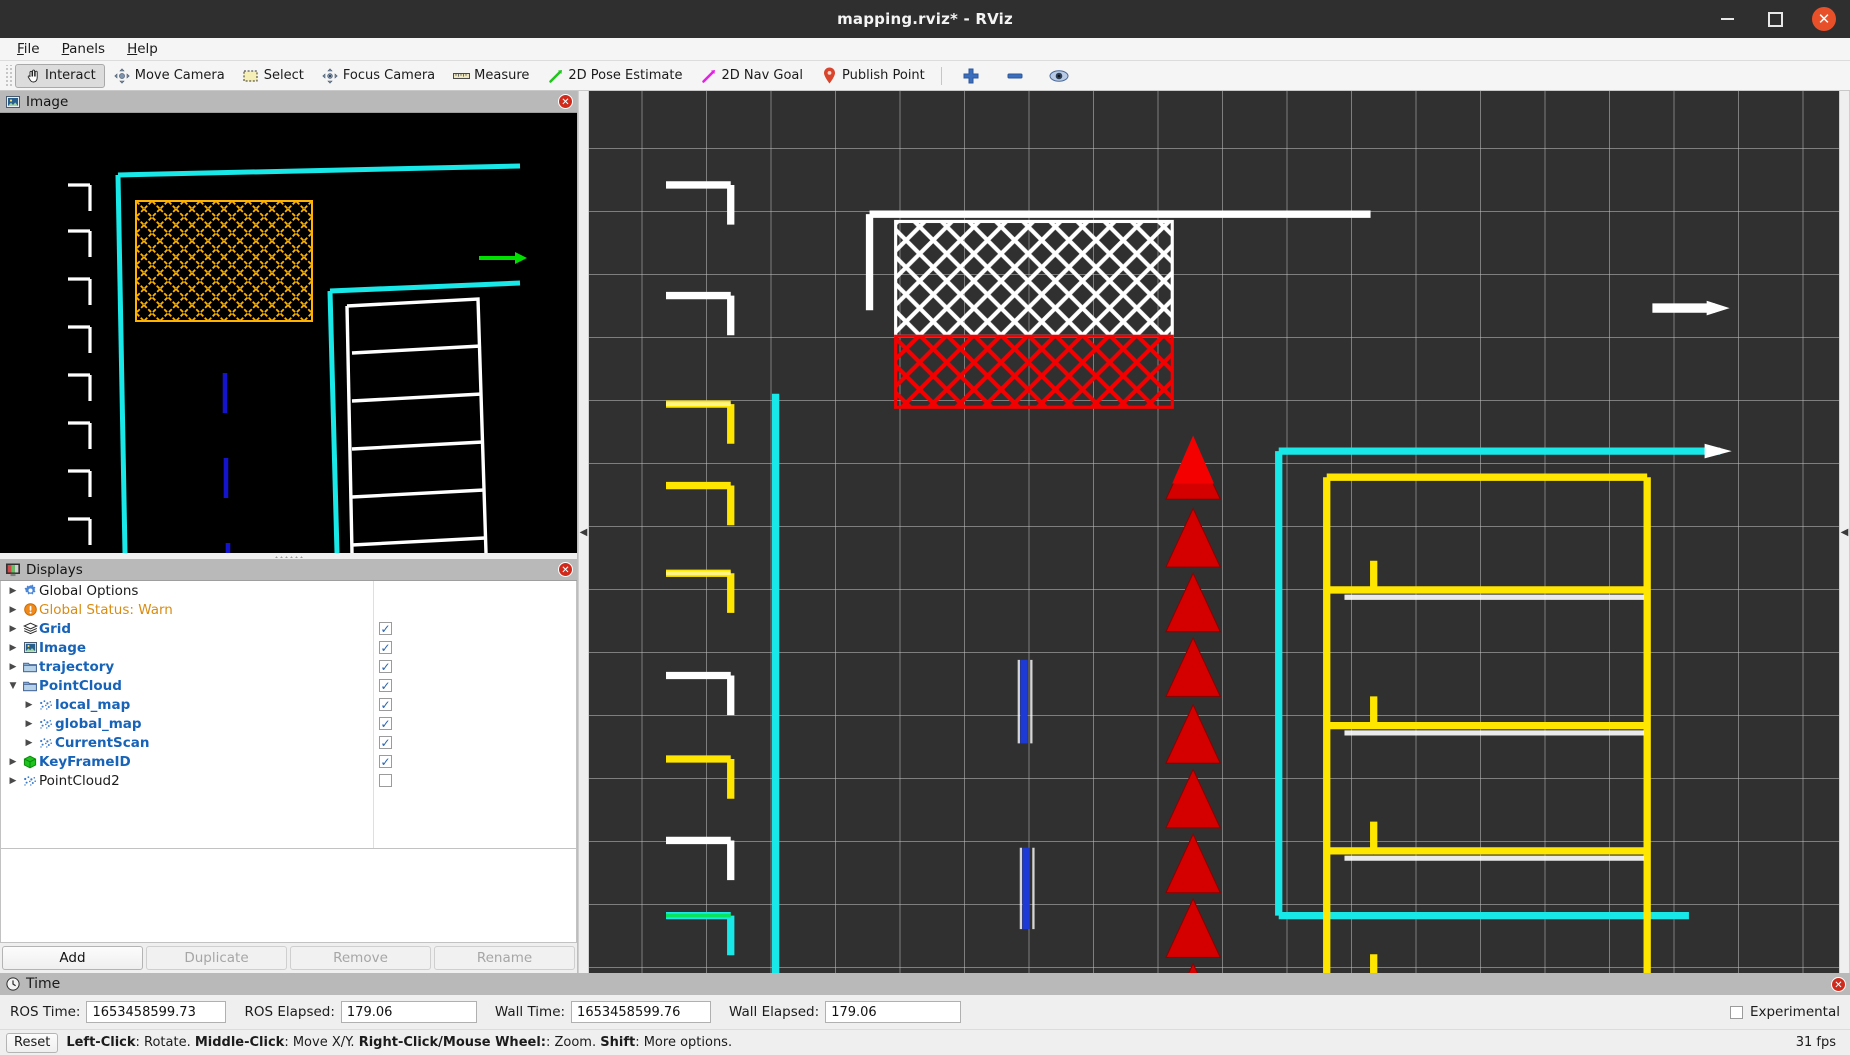  Describe the element at coordinates (13, 686) in the screenshot. I see `collapse-arrow-icon: ▼` at that location.